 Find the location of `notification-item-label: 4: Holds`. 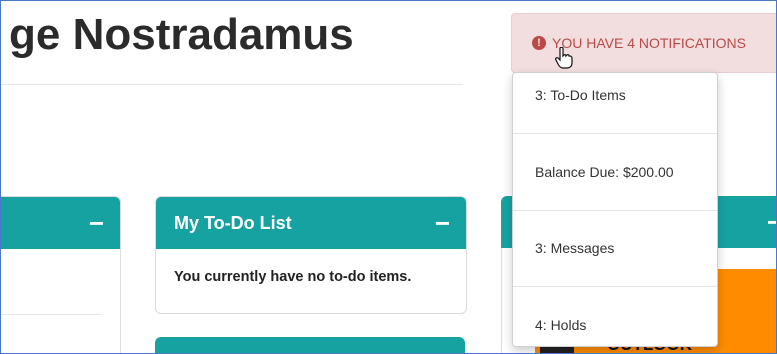

notification-item-label: 4: Holds is located at coordinates (561, 325).